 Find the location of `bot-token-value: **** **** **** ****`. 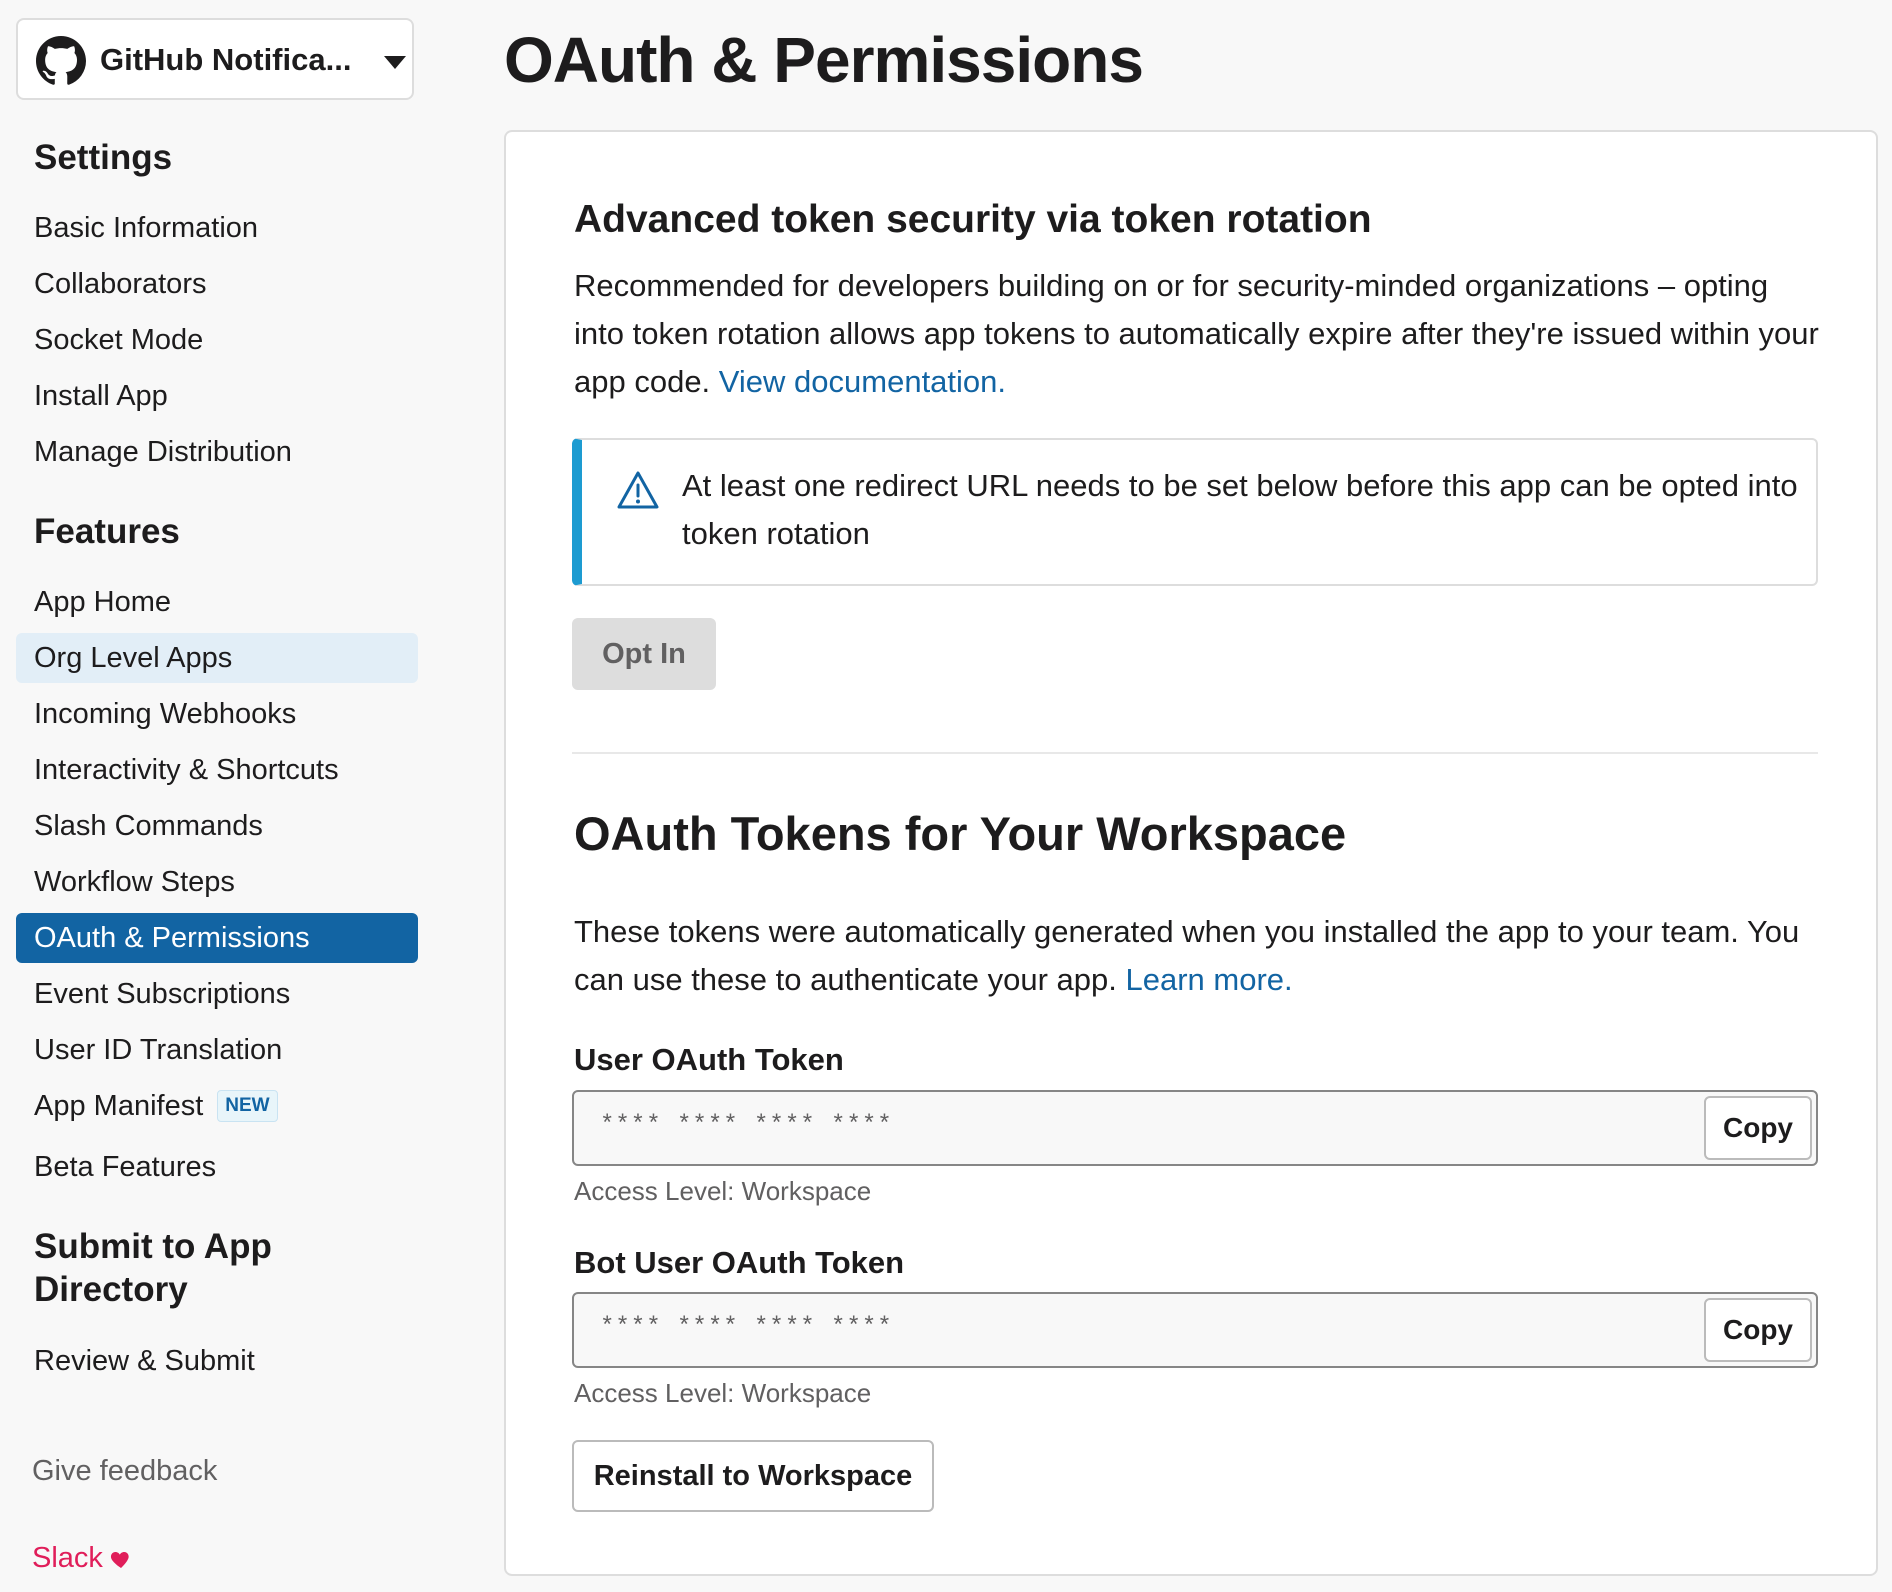

bot-token-value: **** **** **** **** is located at coordinates (746, 1327).